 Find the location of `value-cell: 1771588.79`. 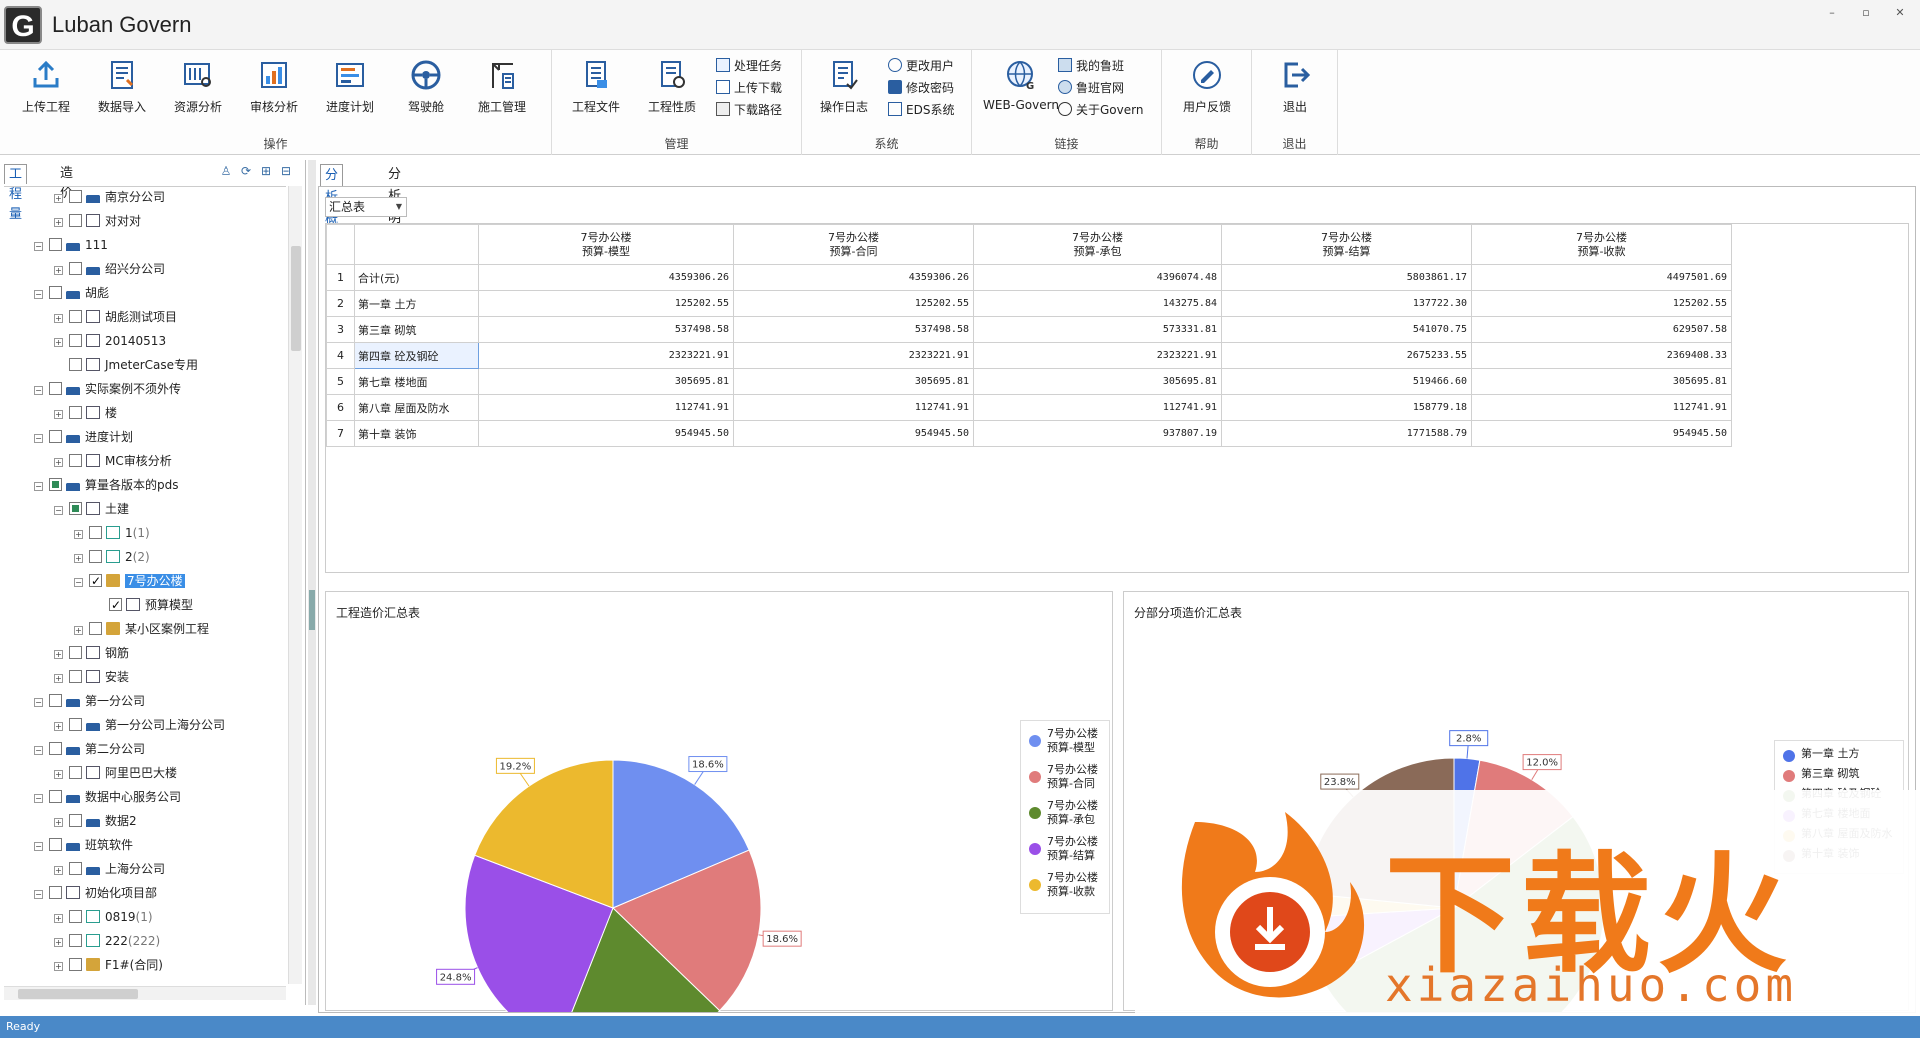

value-cell: 1771588.79 is located at coordinates (1346, 433).